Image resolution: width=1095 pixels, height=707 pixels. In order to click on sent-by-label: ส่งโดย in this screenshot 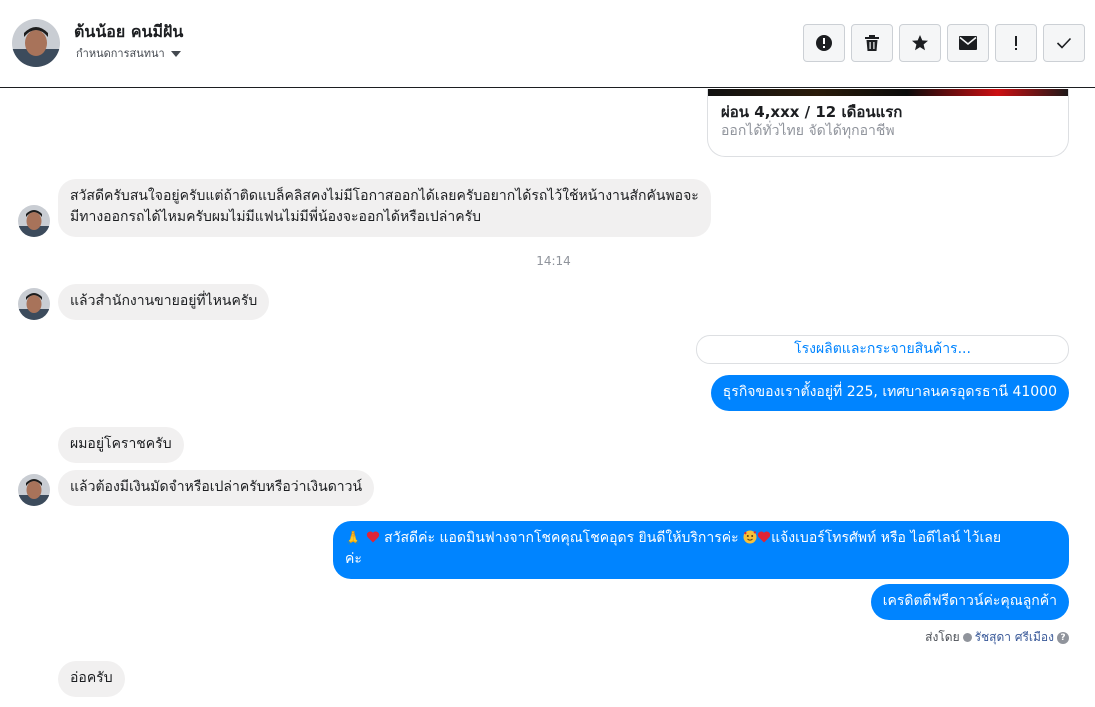, I will do `click(942, 637)`.